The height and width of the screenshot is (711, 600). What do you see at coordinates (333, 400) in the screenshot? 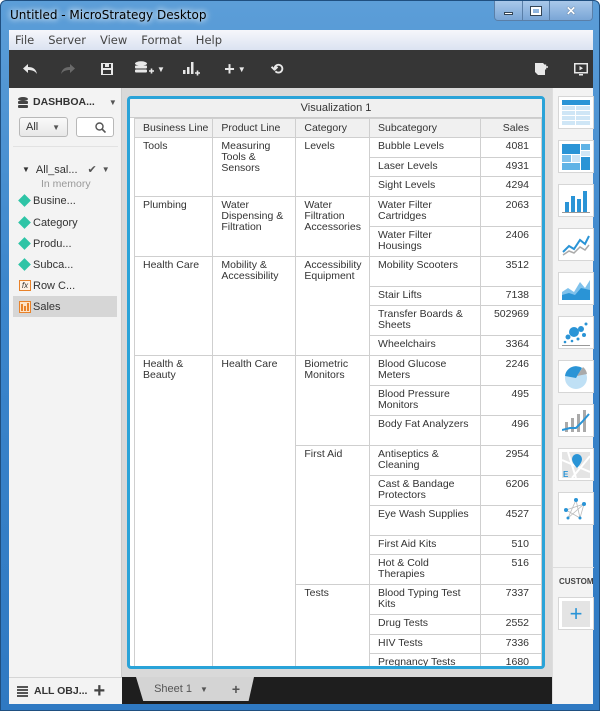
I see `category-cell: Biometric Monitors` at bounding box center [333, 400].